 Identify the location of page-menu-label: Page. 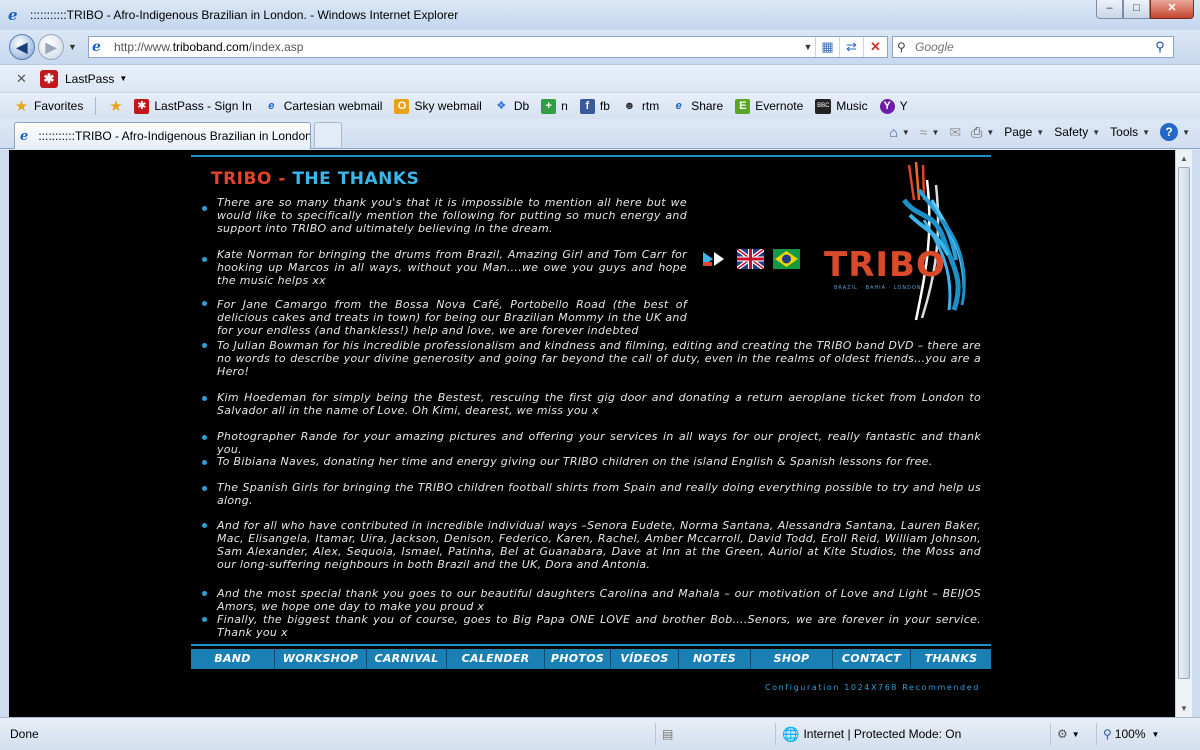
(1018, 132).